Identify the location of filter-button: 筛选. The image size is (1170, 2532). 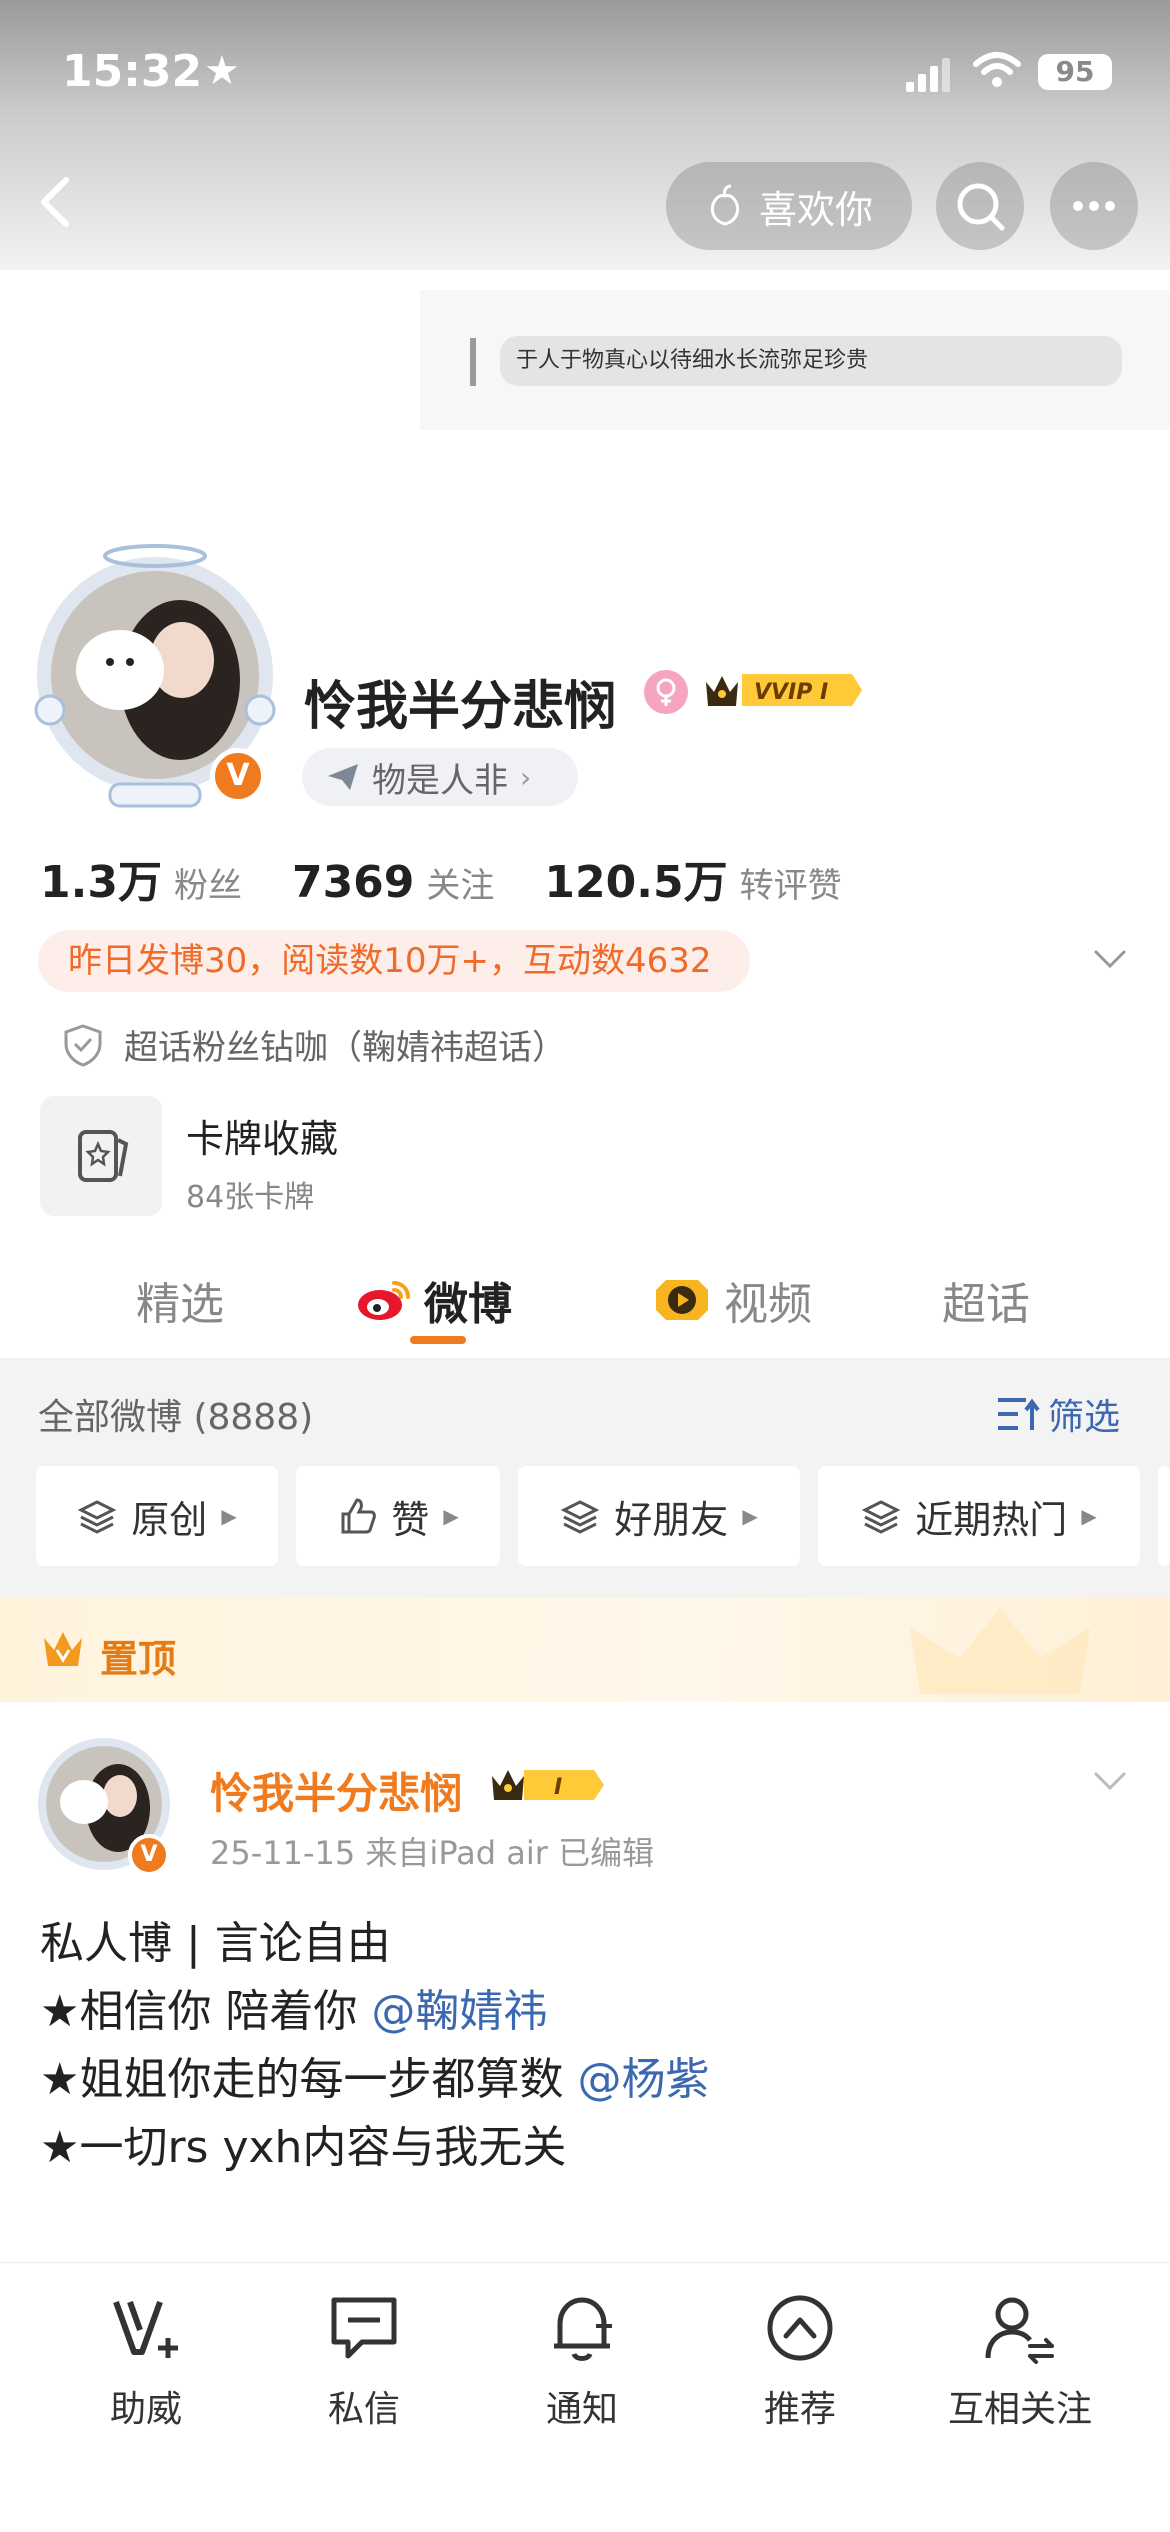
(1058, 1414).